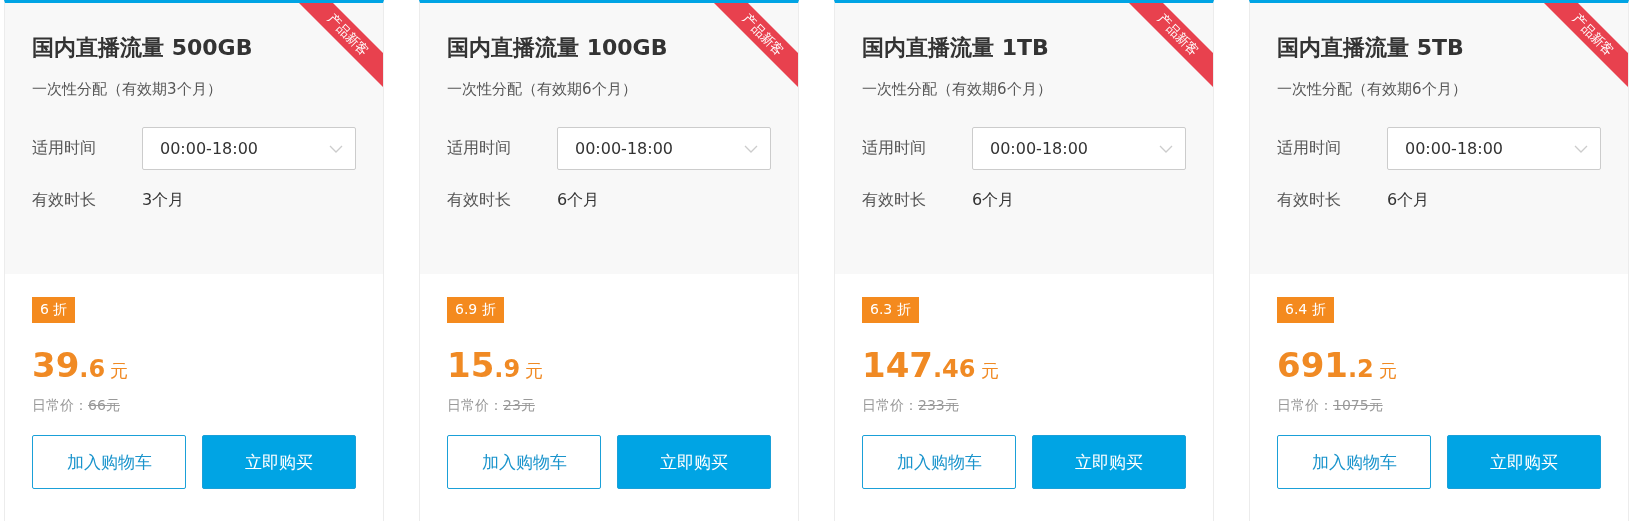 Image resolution: width=1630 pixels, height=521 pixels. I want to click on price: 15.9 元, so click(496, 365).